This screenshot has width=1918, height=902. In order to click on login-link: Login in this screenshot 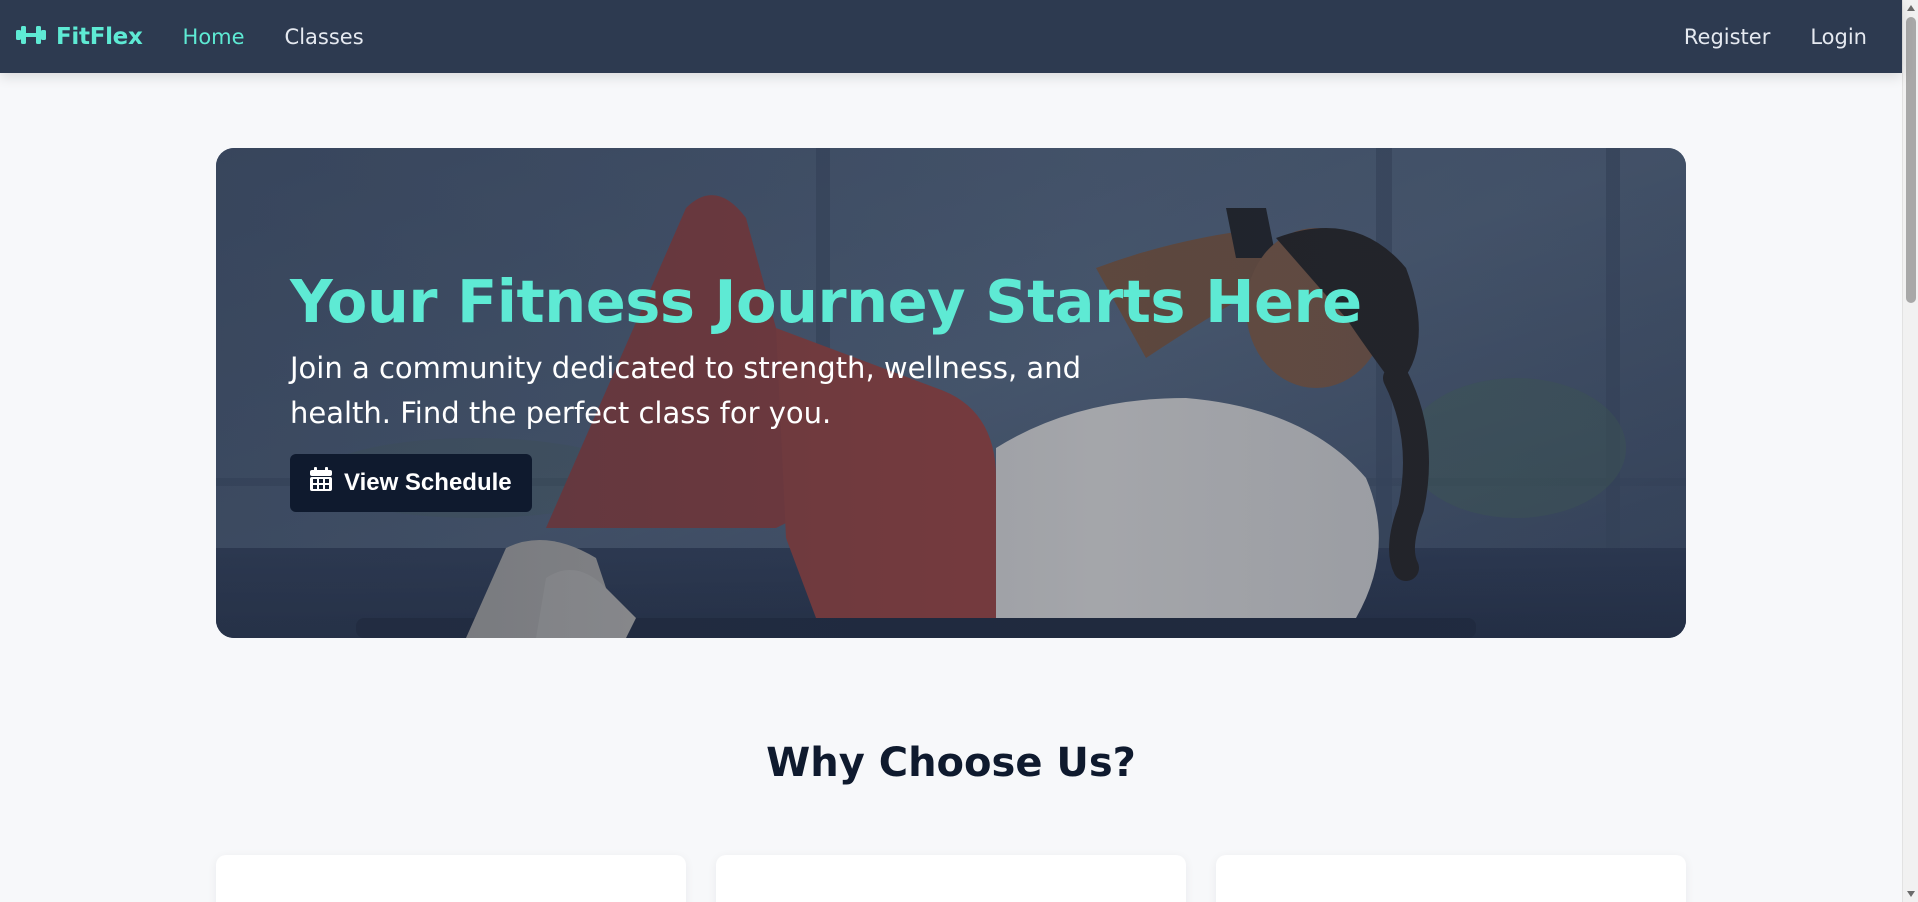, I will do `click(1838, 37)`.